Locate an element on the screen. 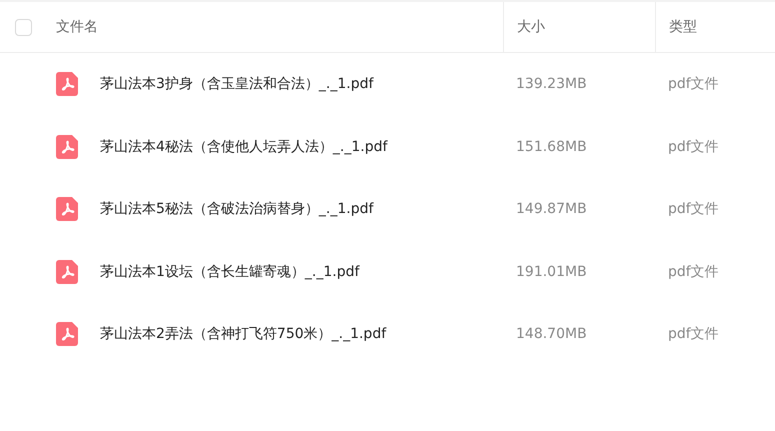 The width and height of the screenshot is (775, 431). column-header: 类型 is located at coordinates (683, 27).